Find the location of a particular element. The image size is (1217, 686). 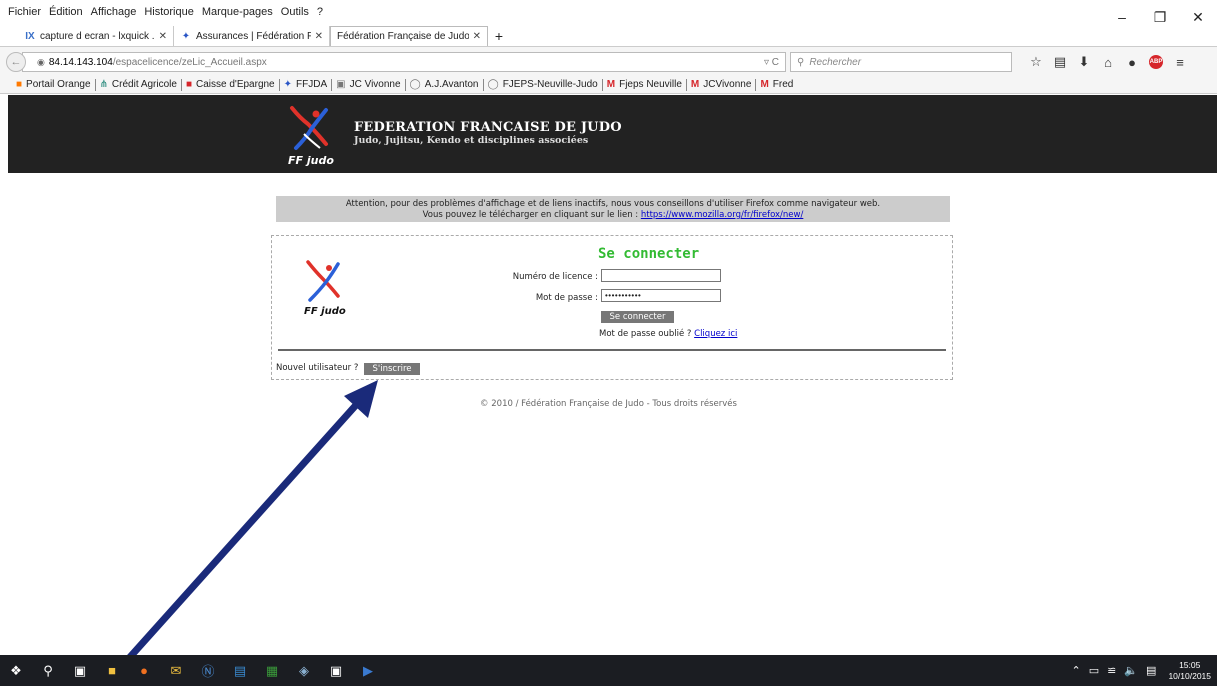

forgot-password: Mot de passe oublié ? Cliquez ici is located at coordinates (668, 334).